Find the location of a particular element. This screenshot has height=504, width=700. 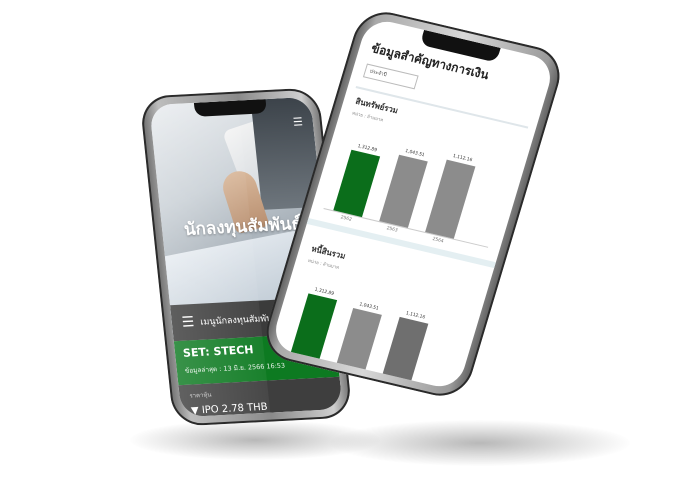

menu-icon: ☰ is located at coordinates (188, 322).